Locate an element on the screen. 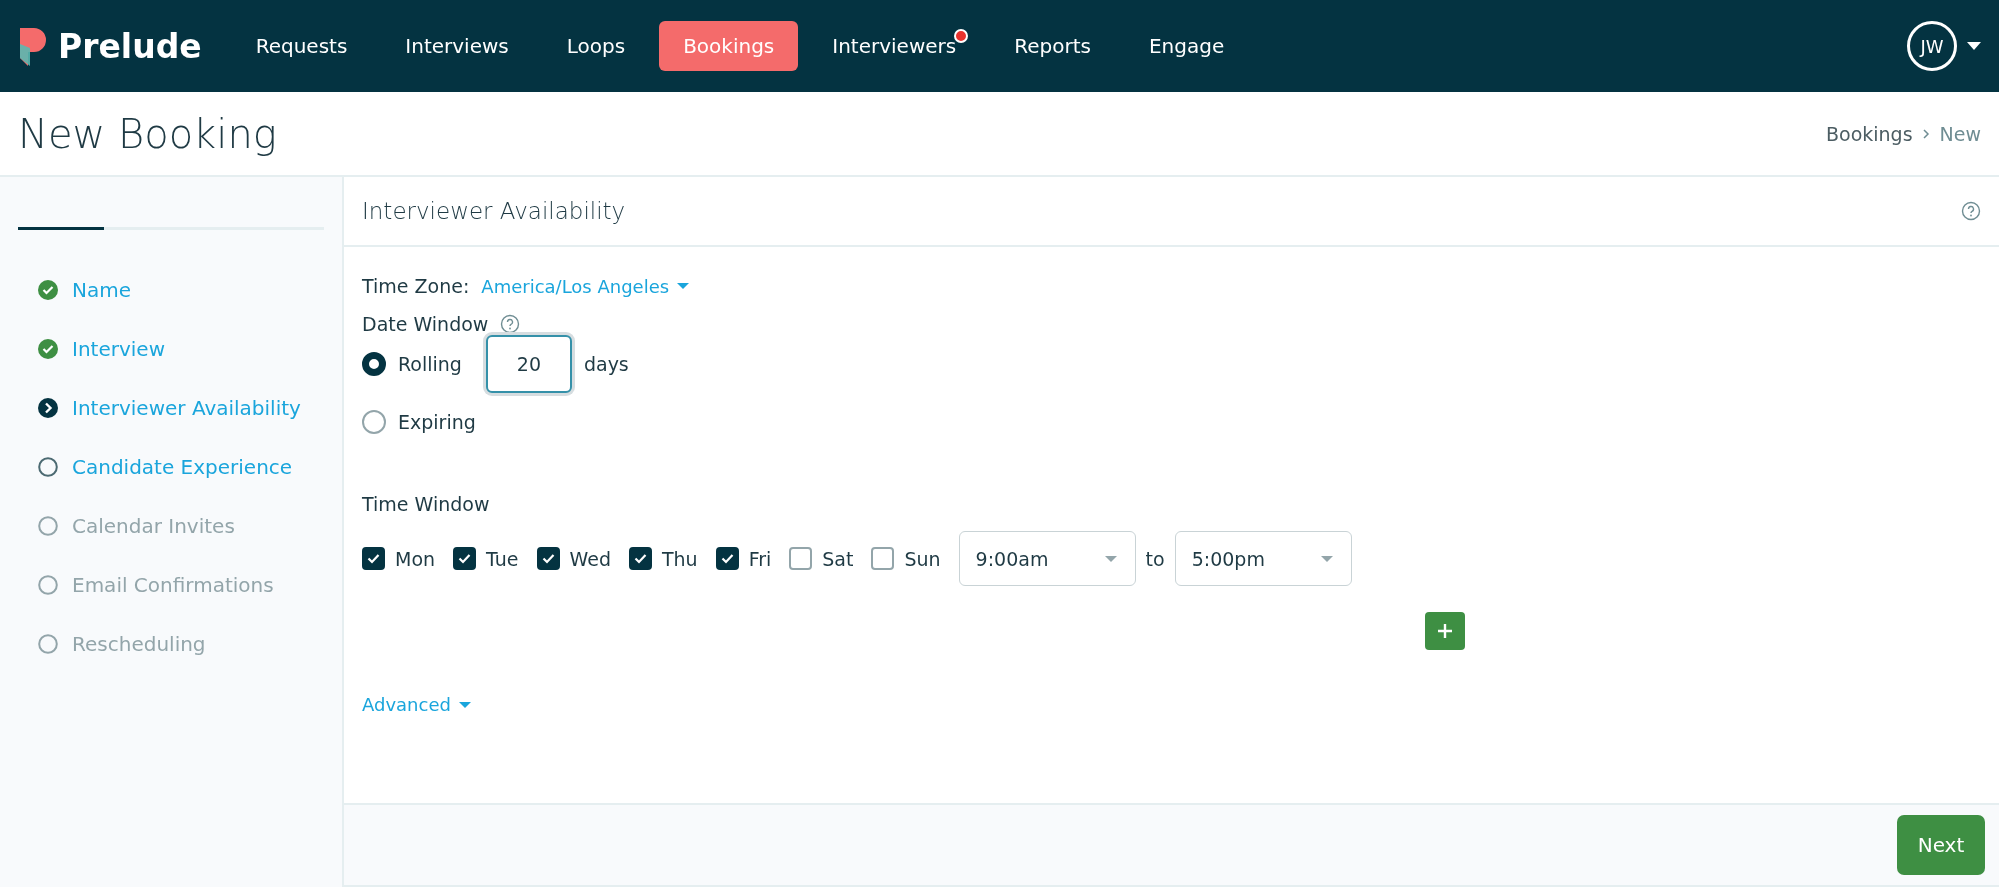  nav-tab: Reports is located at coordinates (1052, 46).